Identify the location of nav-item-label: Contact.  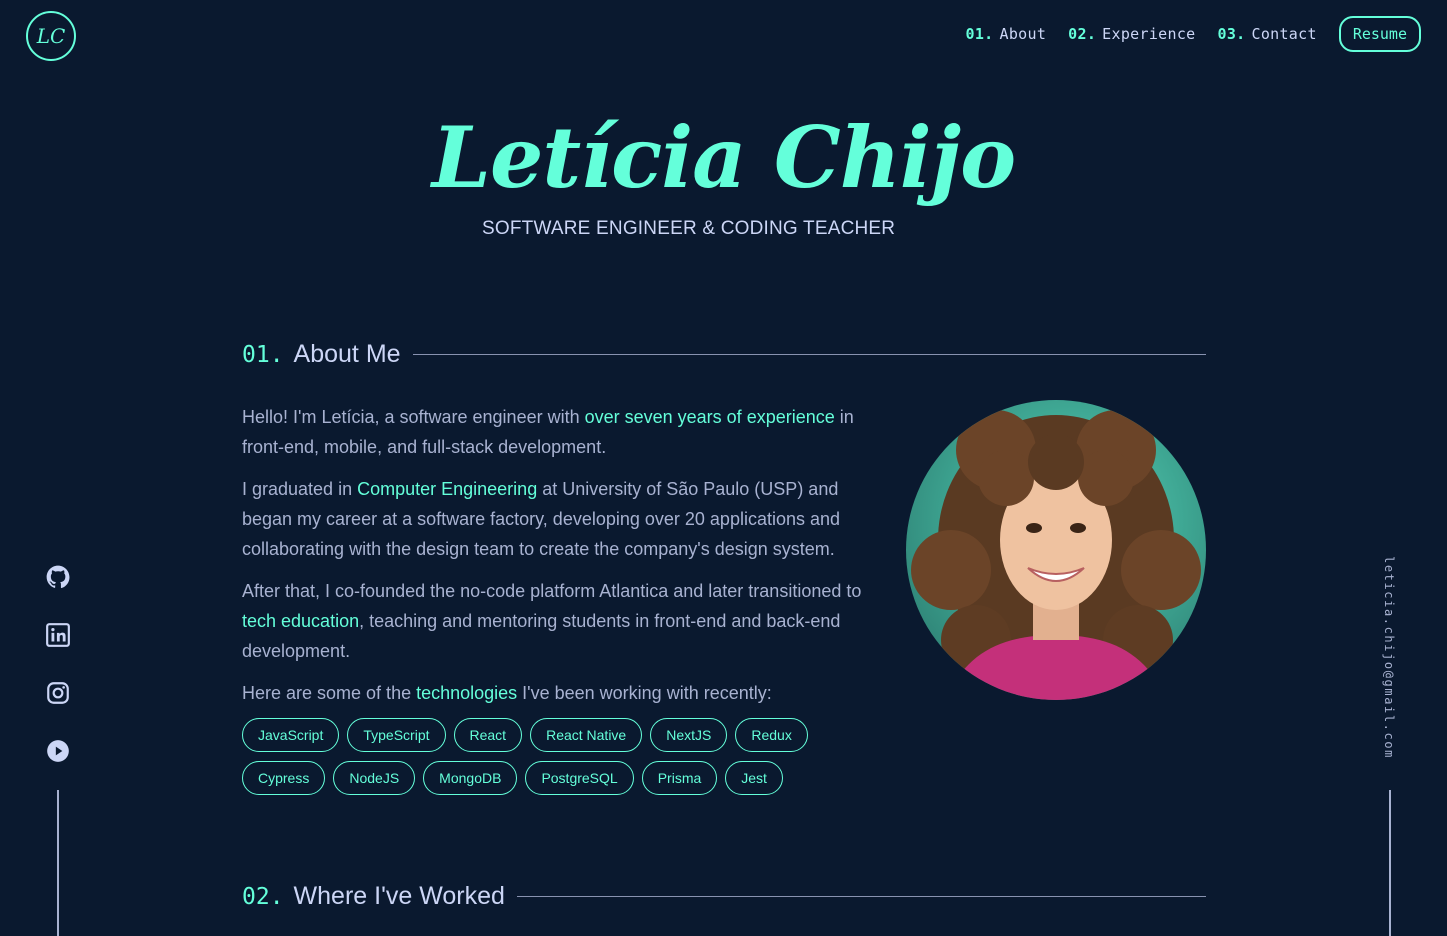
(1284, 34).